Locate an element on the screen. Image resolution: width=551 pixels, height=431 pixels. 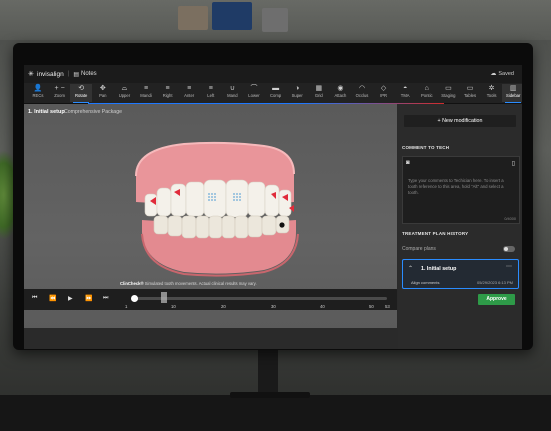
app-header: ✳ invisalign | ▤ Notes ☁ Saved is located at coordinates (273, 74).